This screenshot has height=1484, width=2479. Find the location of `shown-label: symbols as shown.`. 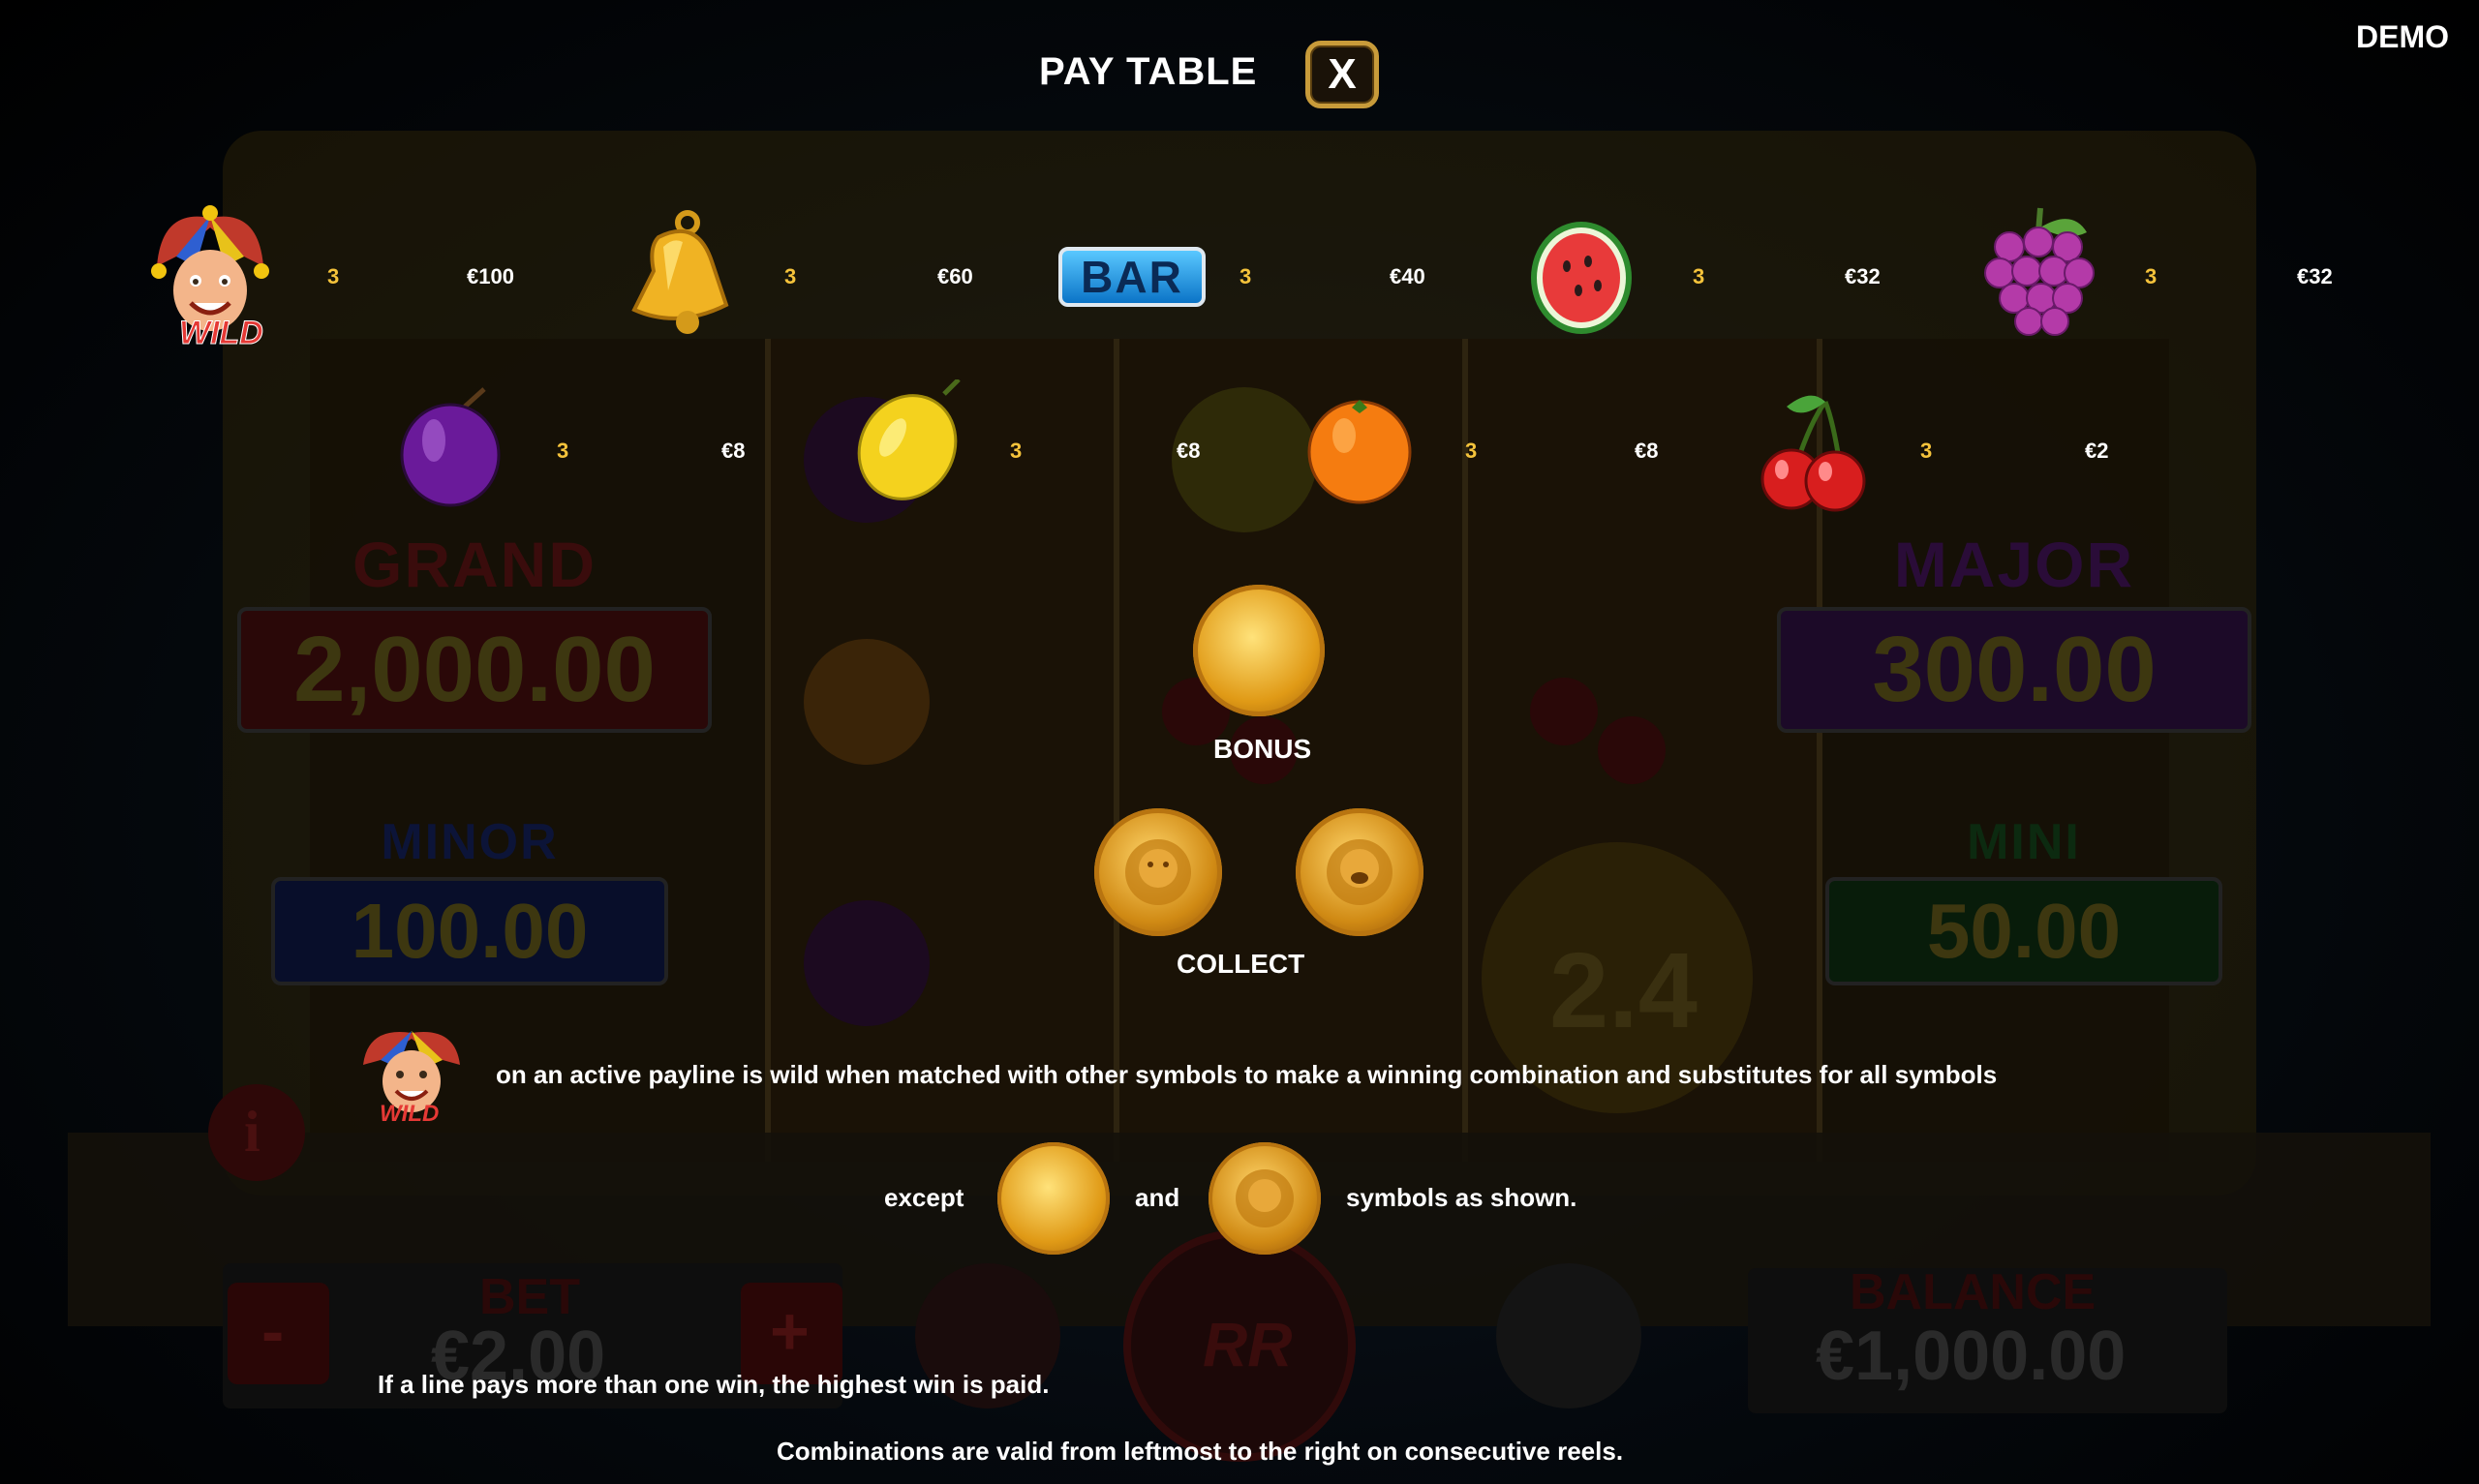

shown-label: symbols as shown. is located at coordinates (1461, 1197).